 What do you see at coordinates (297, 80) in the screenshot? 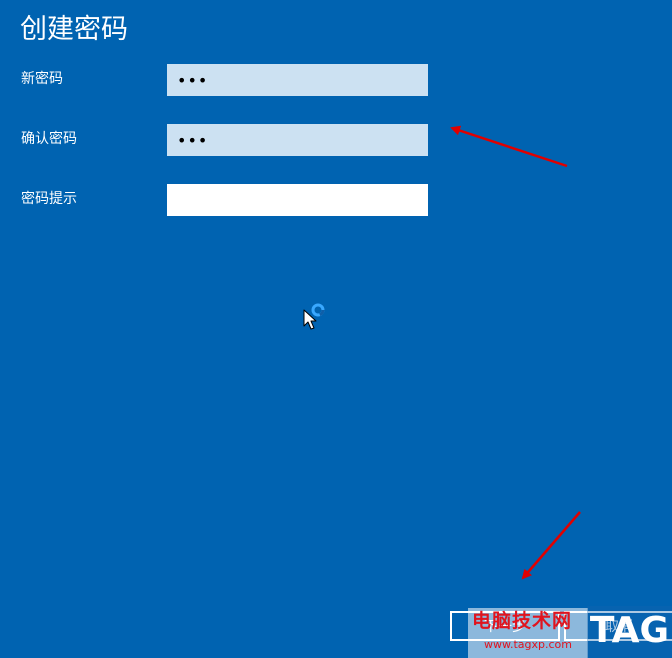
I see `new-password-field` at bounding box center [297, 80].